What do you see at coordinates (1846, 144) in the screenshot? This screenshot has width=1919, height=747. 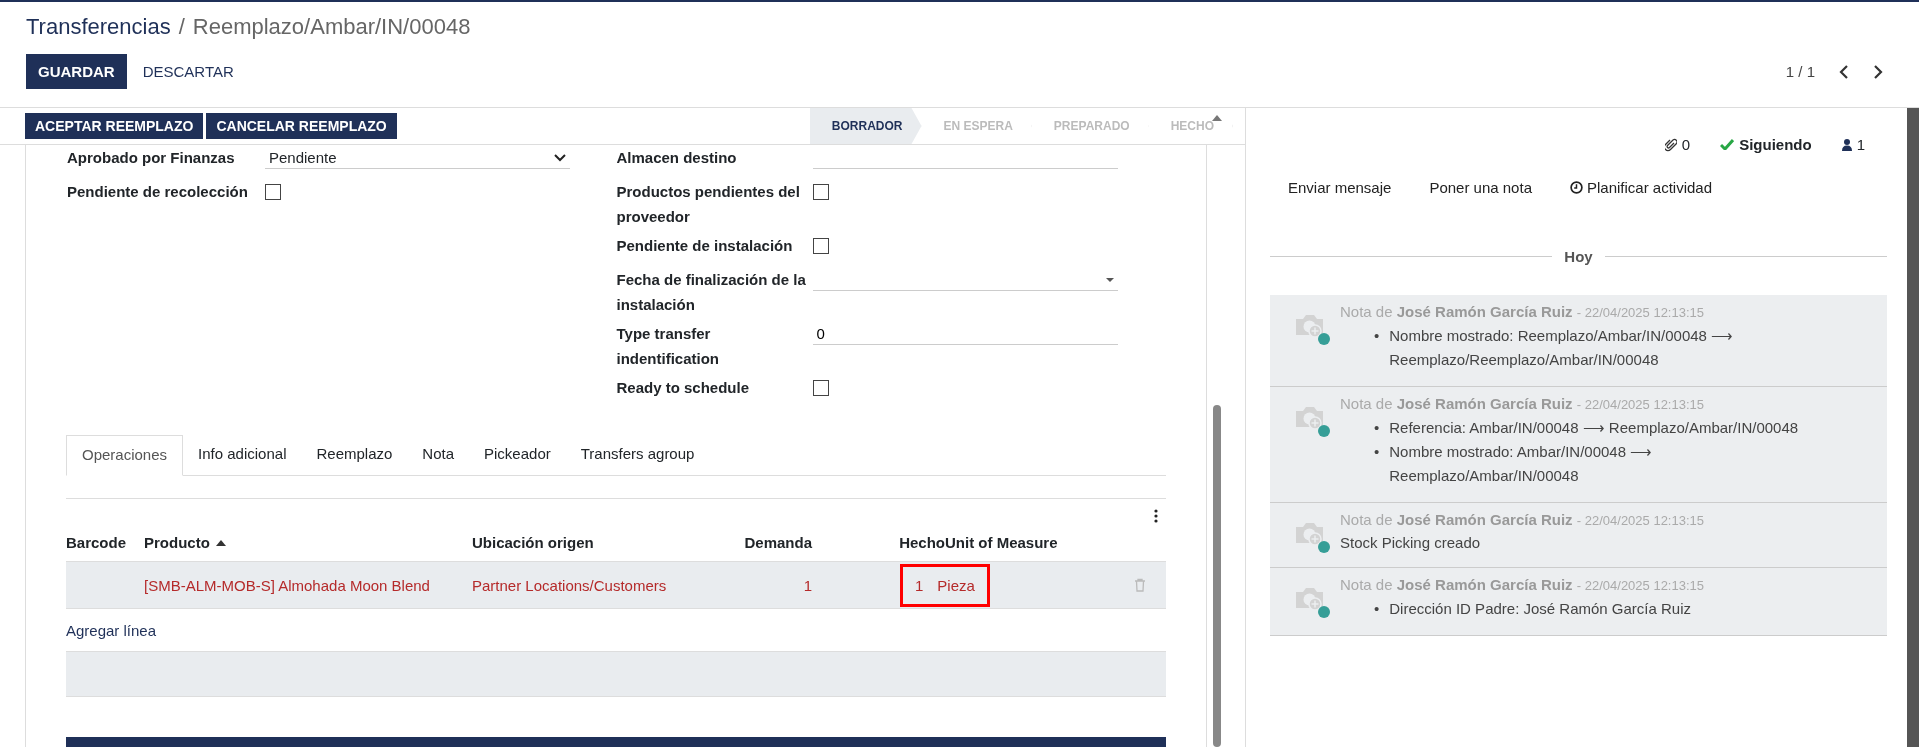 I see `user-icon` at bounding box center [1846, 144].